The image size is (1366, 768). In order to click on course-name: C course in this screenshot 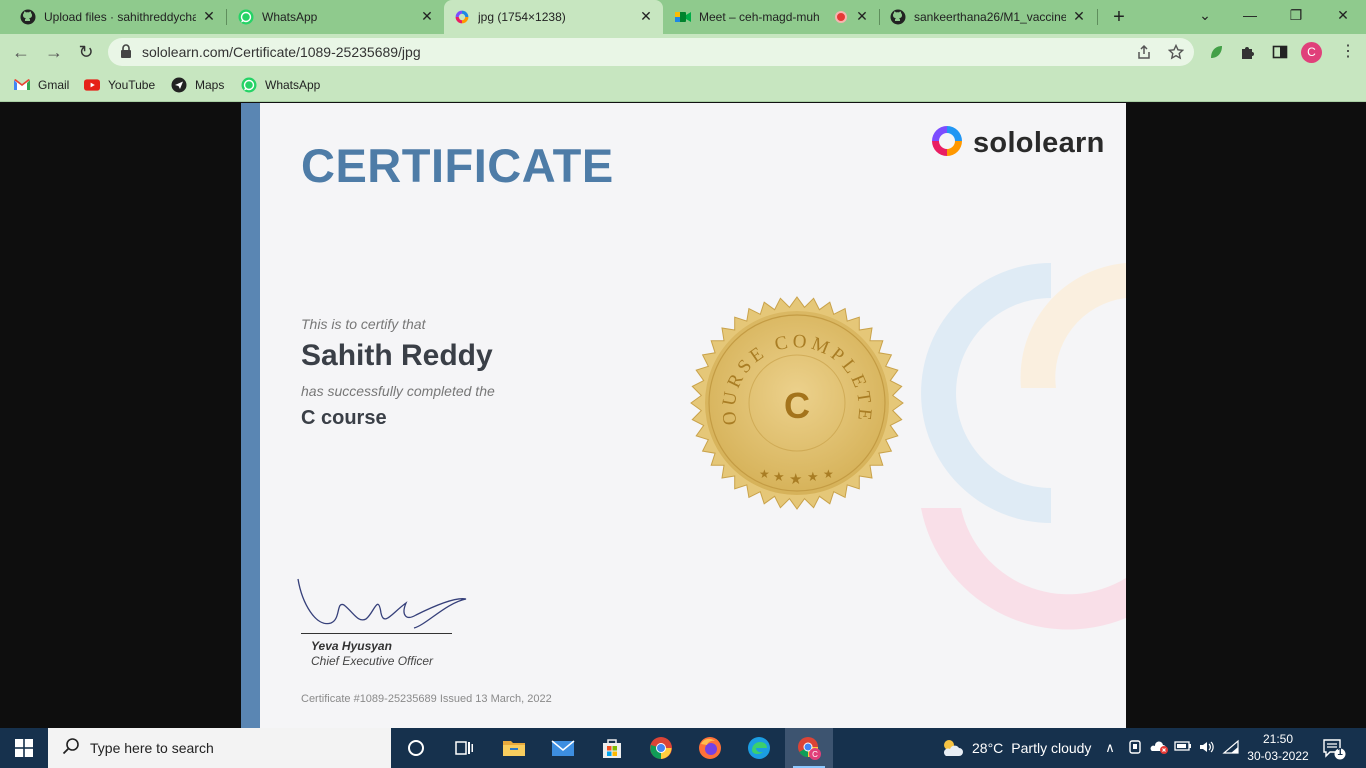, I will do `click(344, 418)`.